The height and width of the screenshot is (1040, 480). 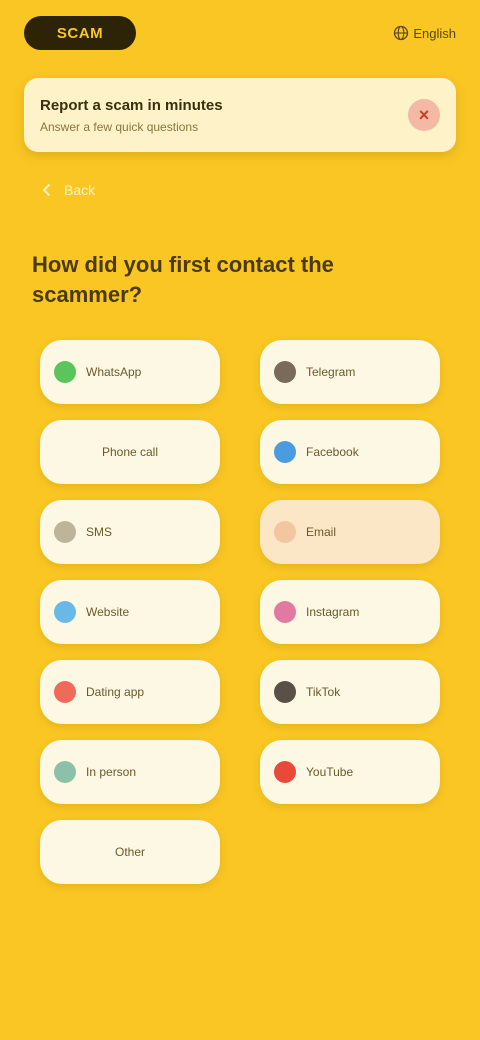 What do you see at coordinates (111, 771) in the screenshot?
I see `option-label: In person` at bounding box center [111, 771].